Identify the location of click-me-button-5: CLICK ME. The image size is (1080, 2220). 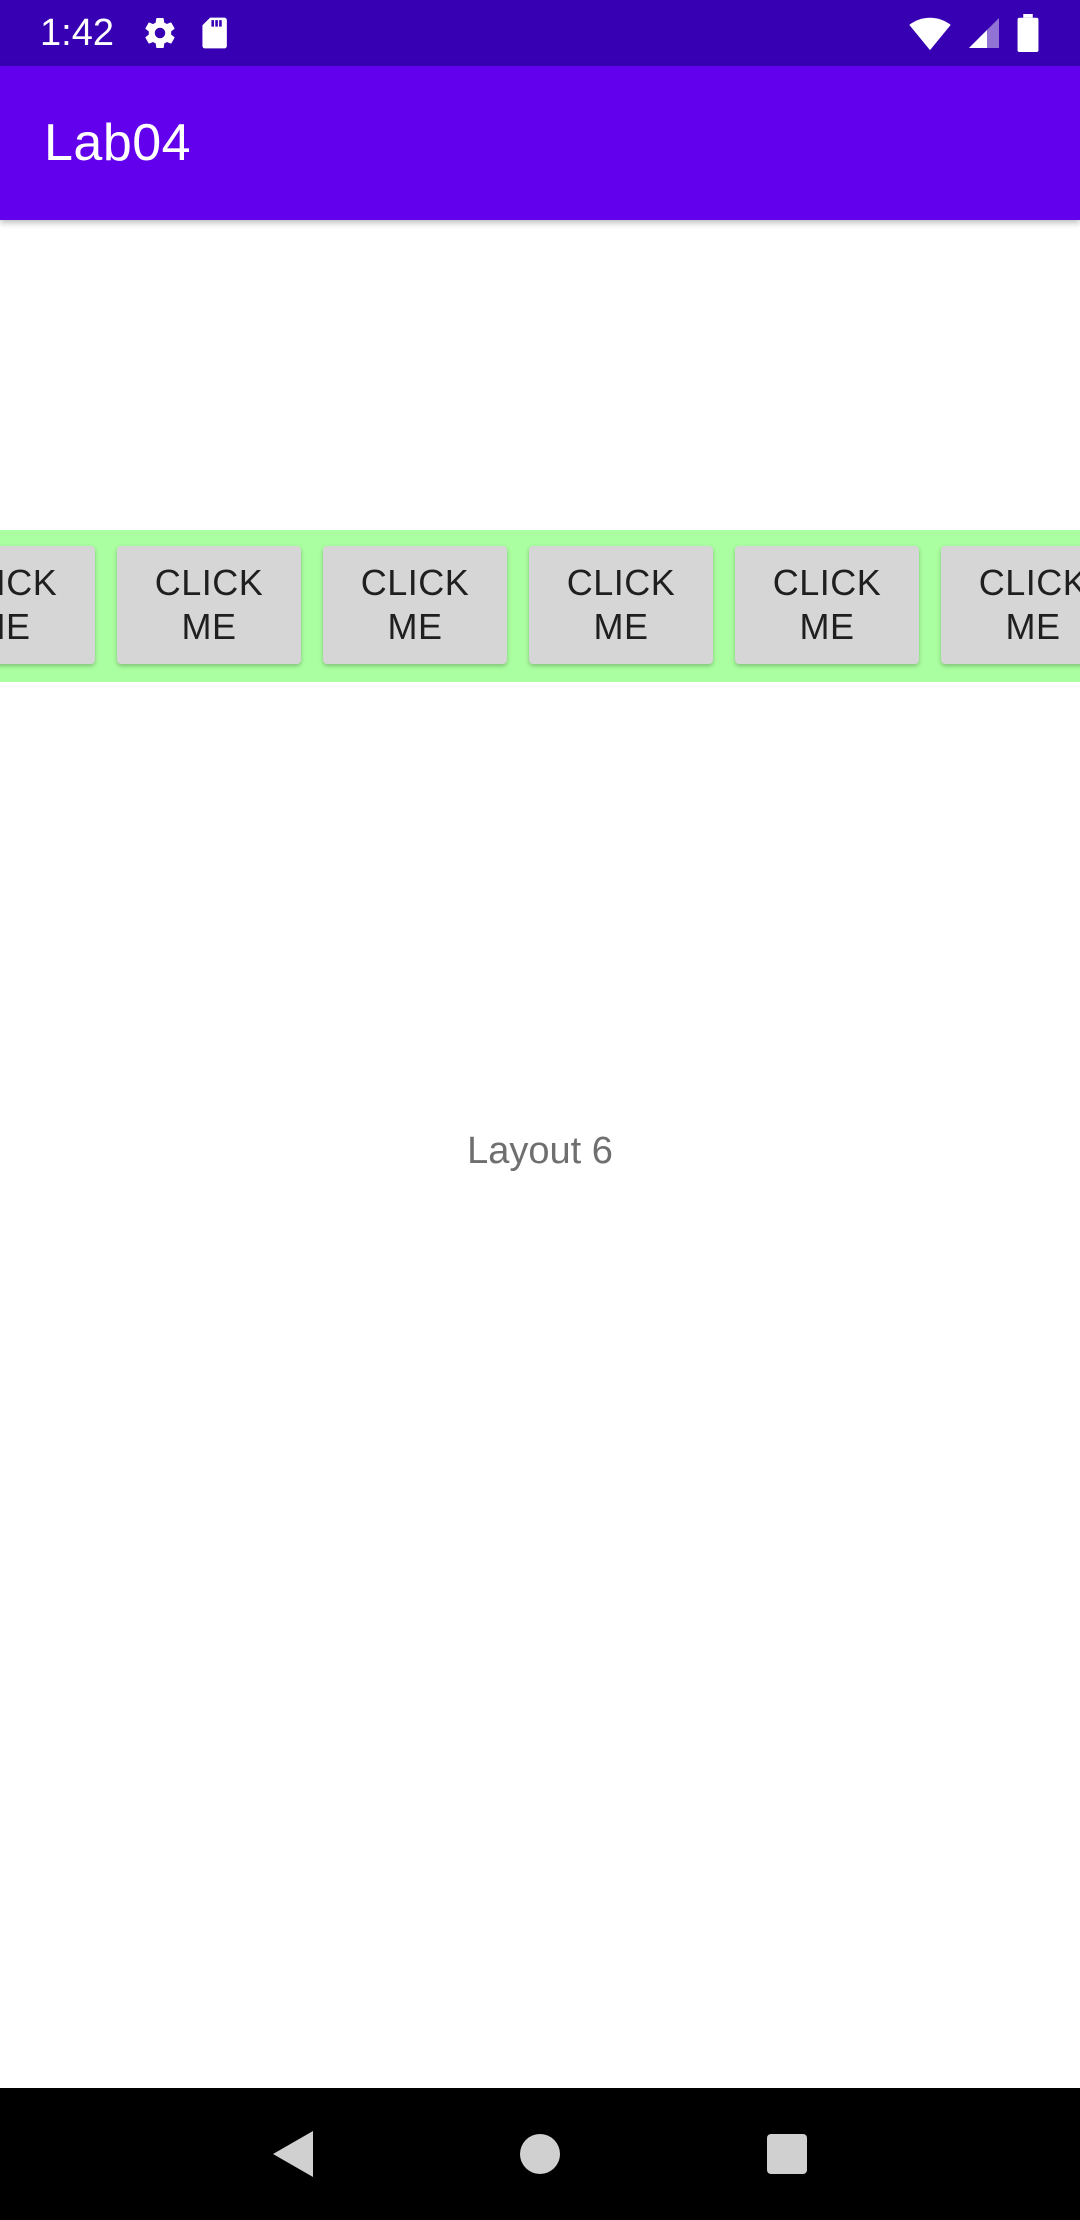
(827, 605).